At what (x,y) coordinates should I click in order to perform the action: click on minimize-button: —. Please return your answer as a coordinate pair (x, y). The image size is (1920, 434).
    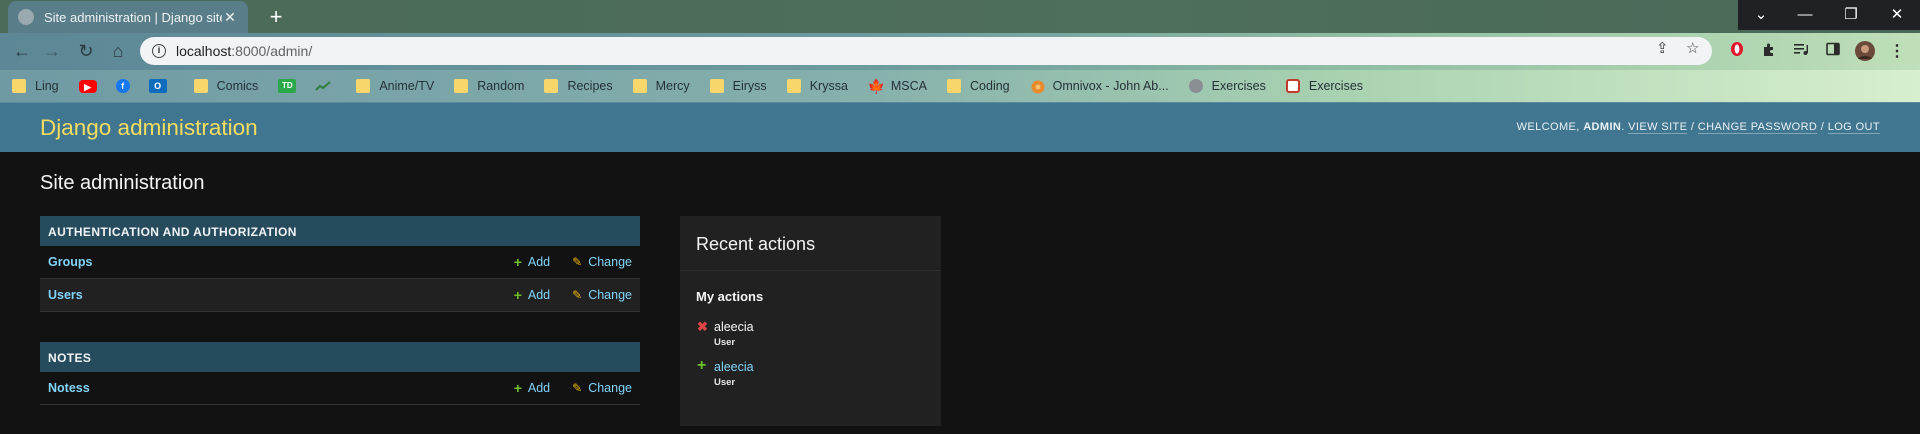
    Looking at the image, I should click on (1805, 15).